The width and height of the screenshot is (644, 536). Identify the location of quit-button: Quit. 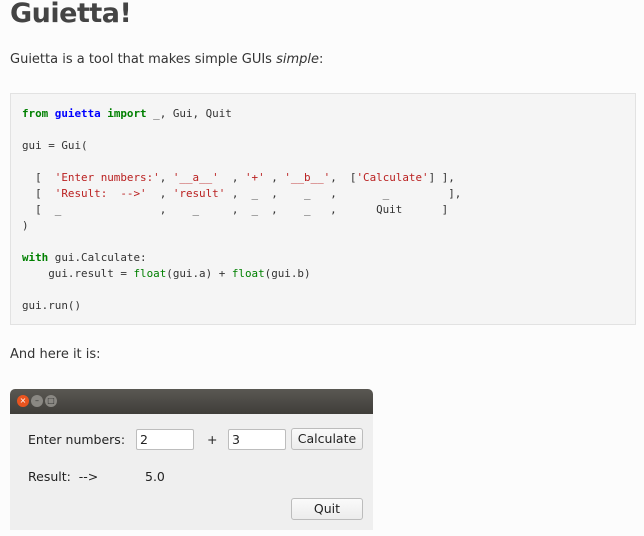
(327, 509).